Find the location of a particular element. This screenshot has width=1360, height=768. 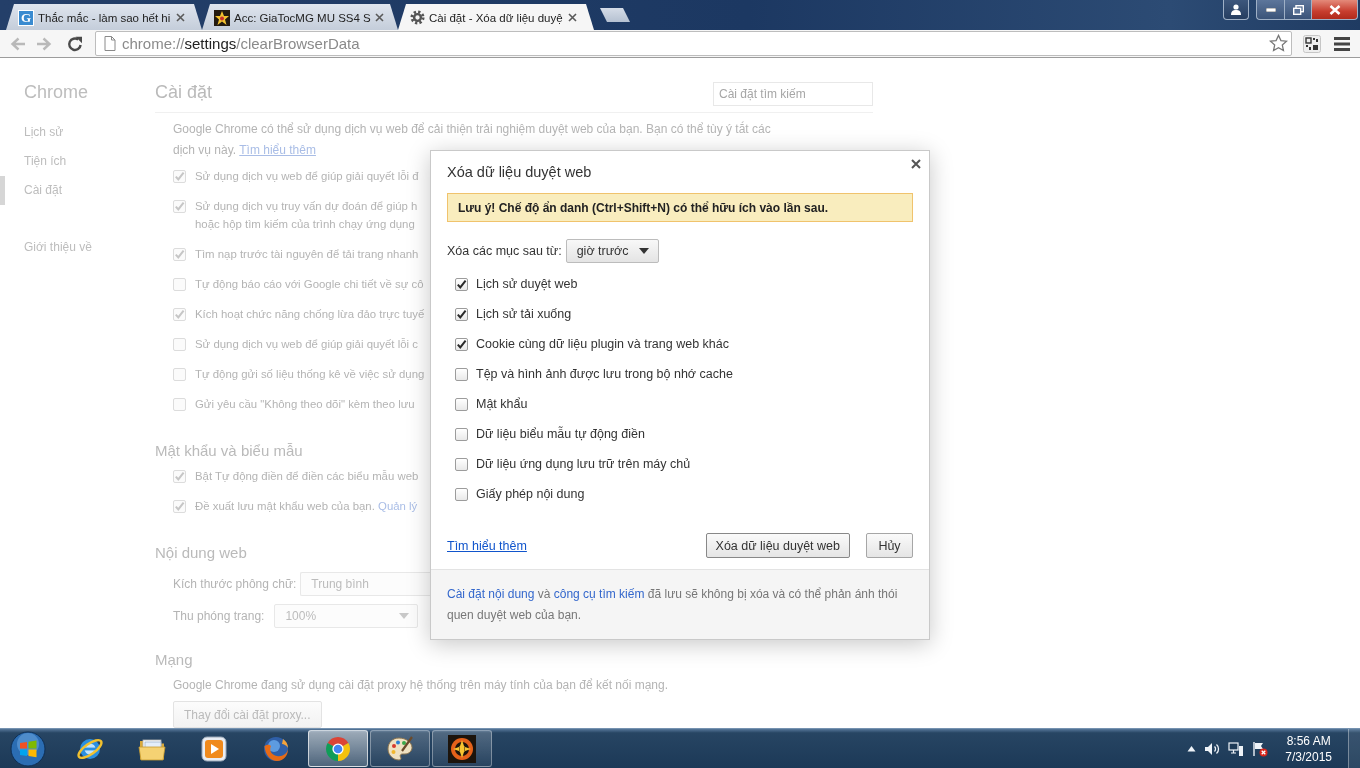

profile-button is located at coordinates (1236, 10).